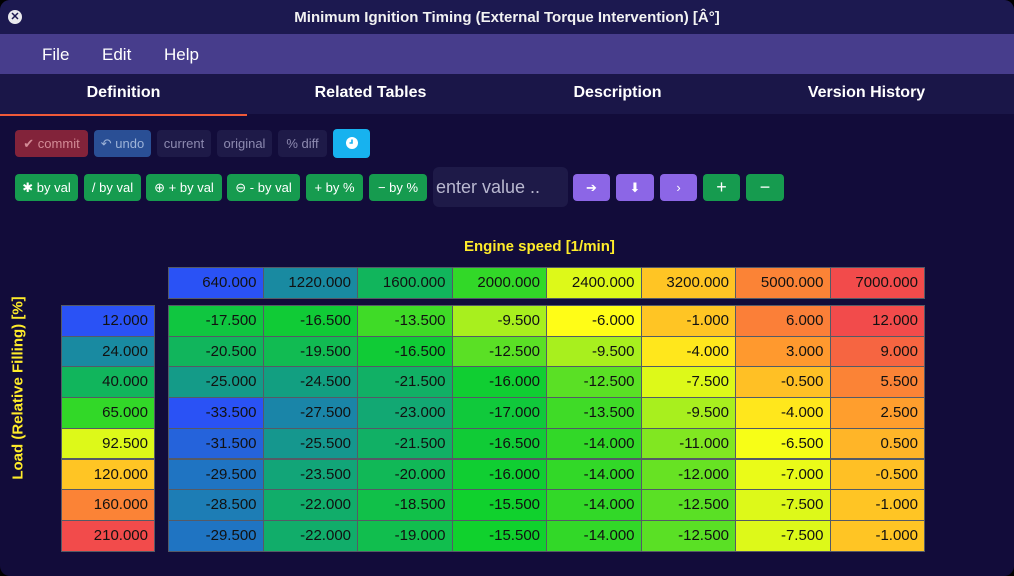  Describe the element at coordinates (635, 187) in the screenshot. I see `arrow-down-button: ⬇` at that location.